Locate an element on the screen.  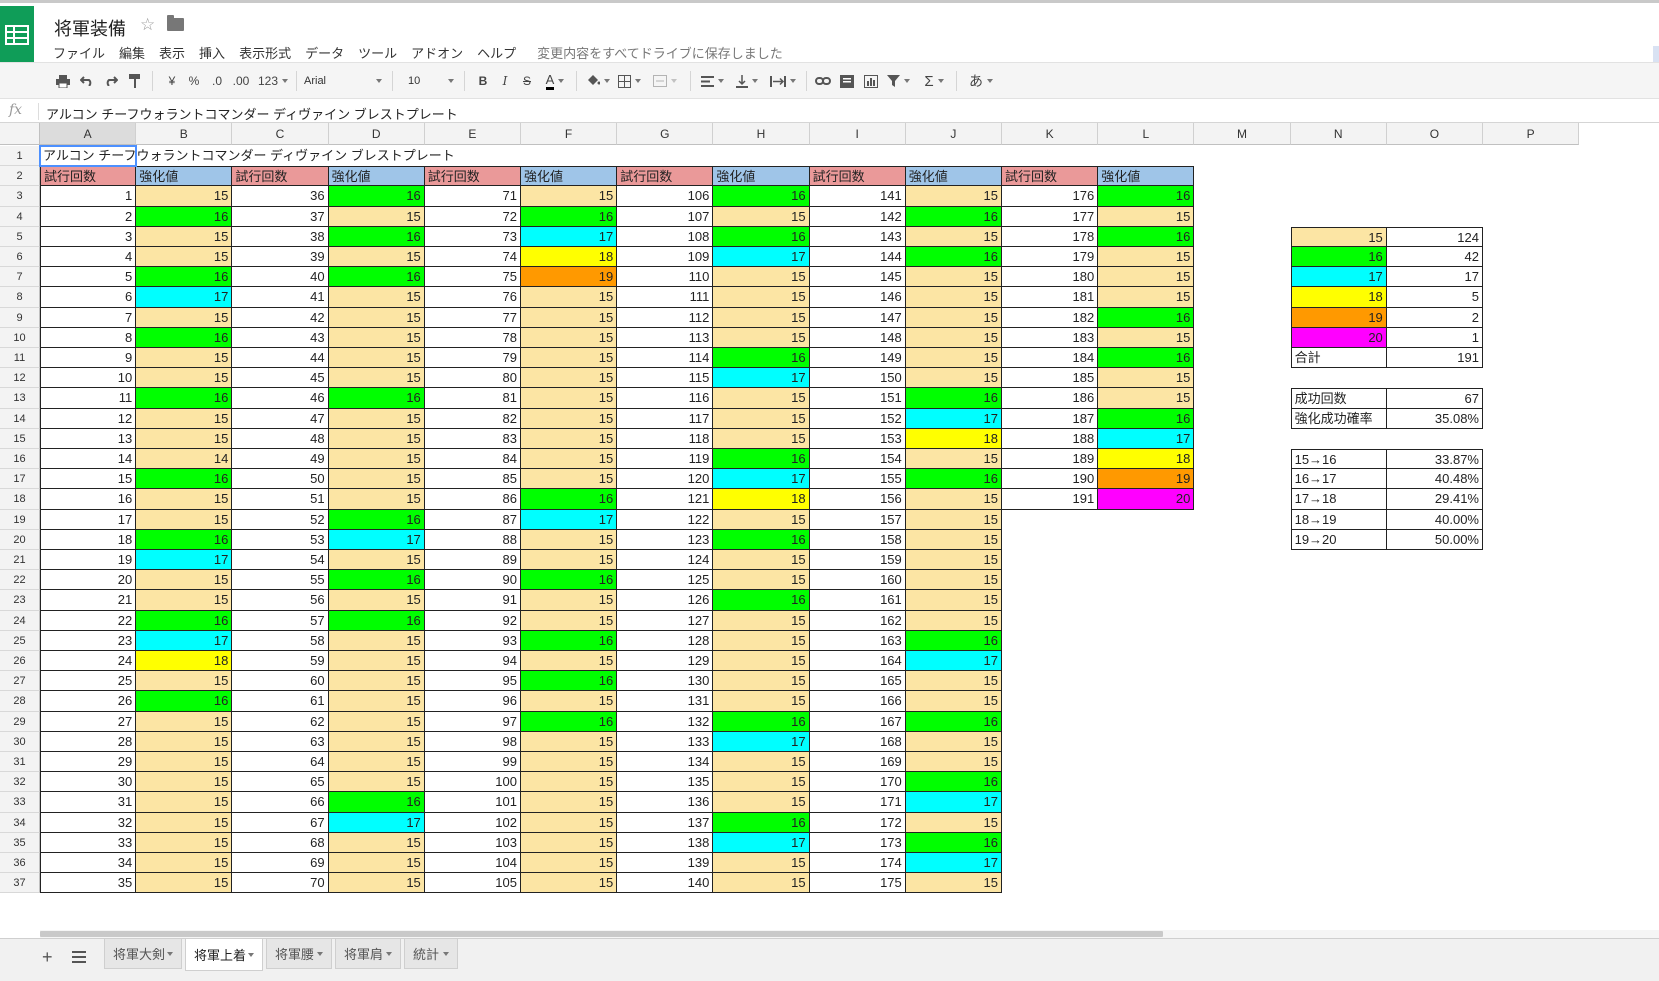
trial-cell: 72 is located at coordinates (472, 216).